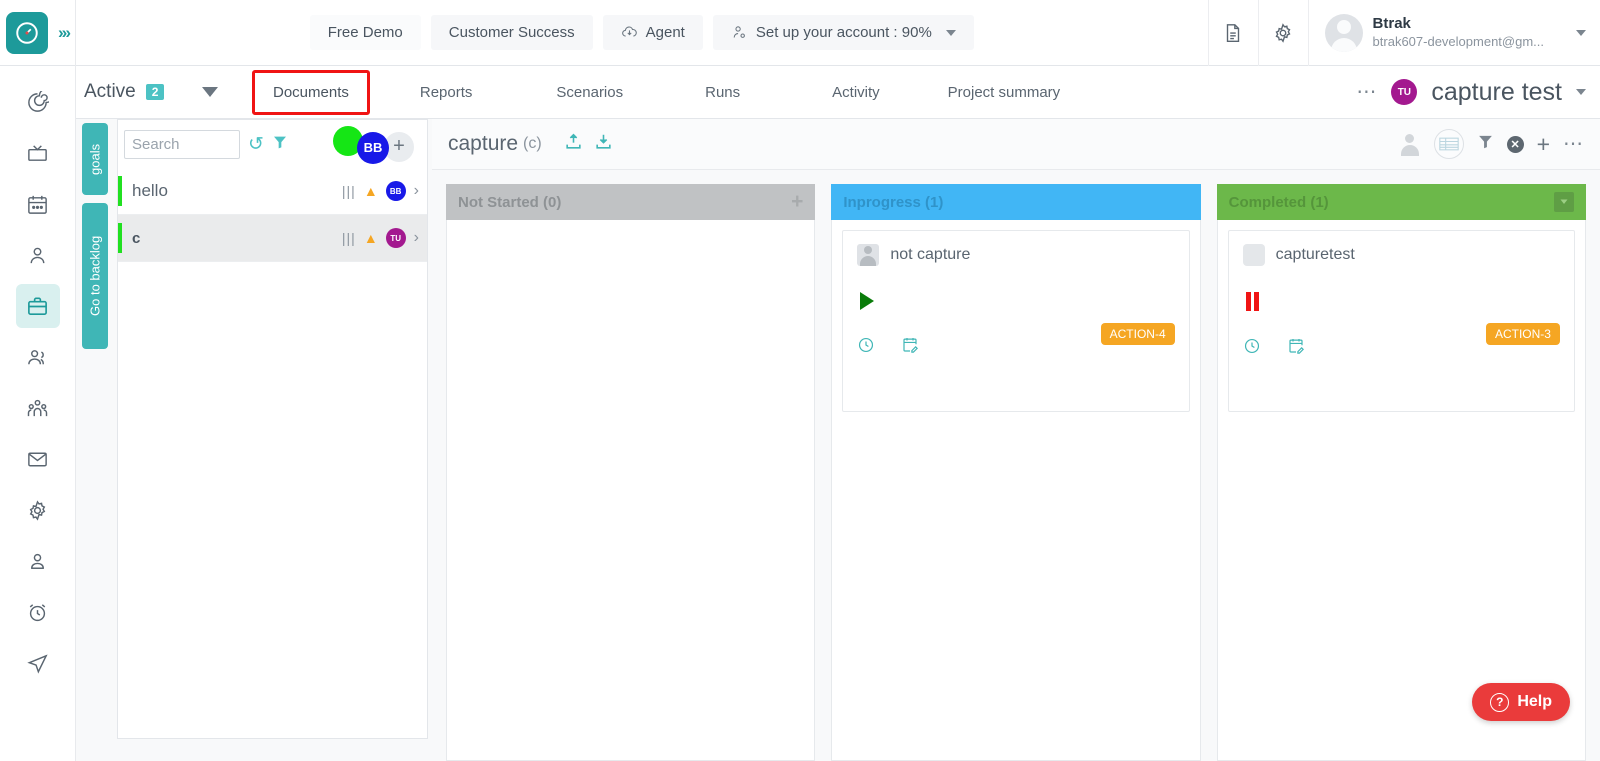 Image resolution: width=1600 pixels, height=761 pixels. I want to click on goals-tab: goals, so click(95, 159).